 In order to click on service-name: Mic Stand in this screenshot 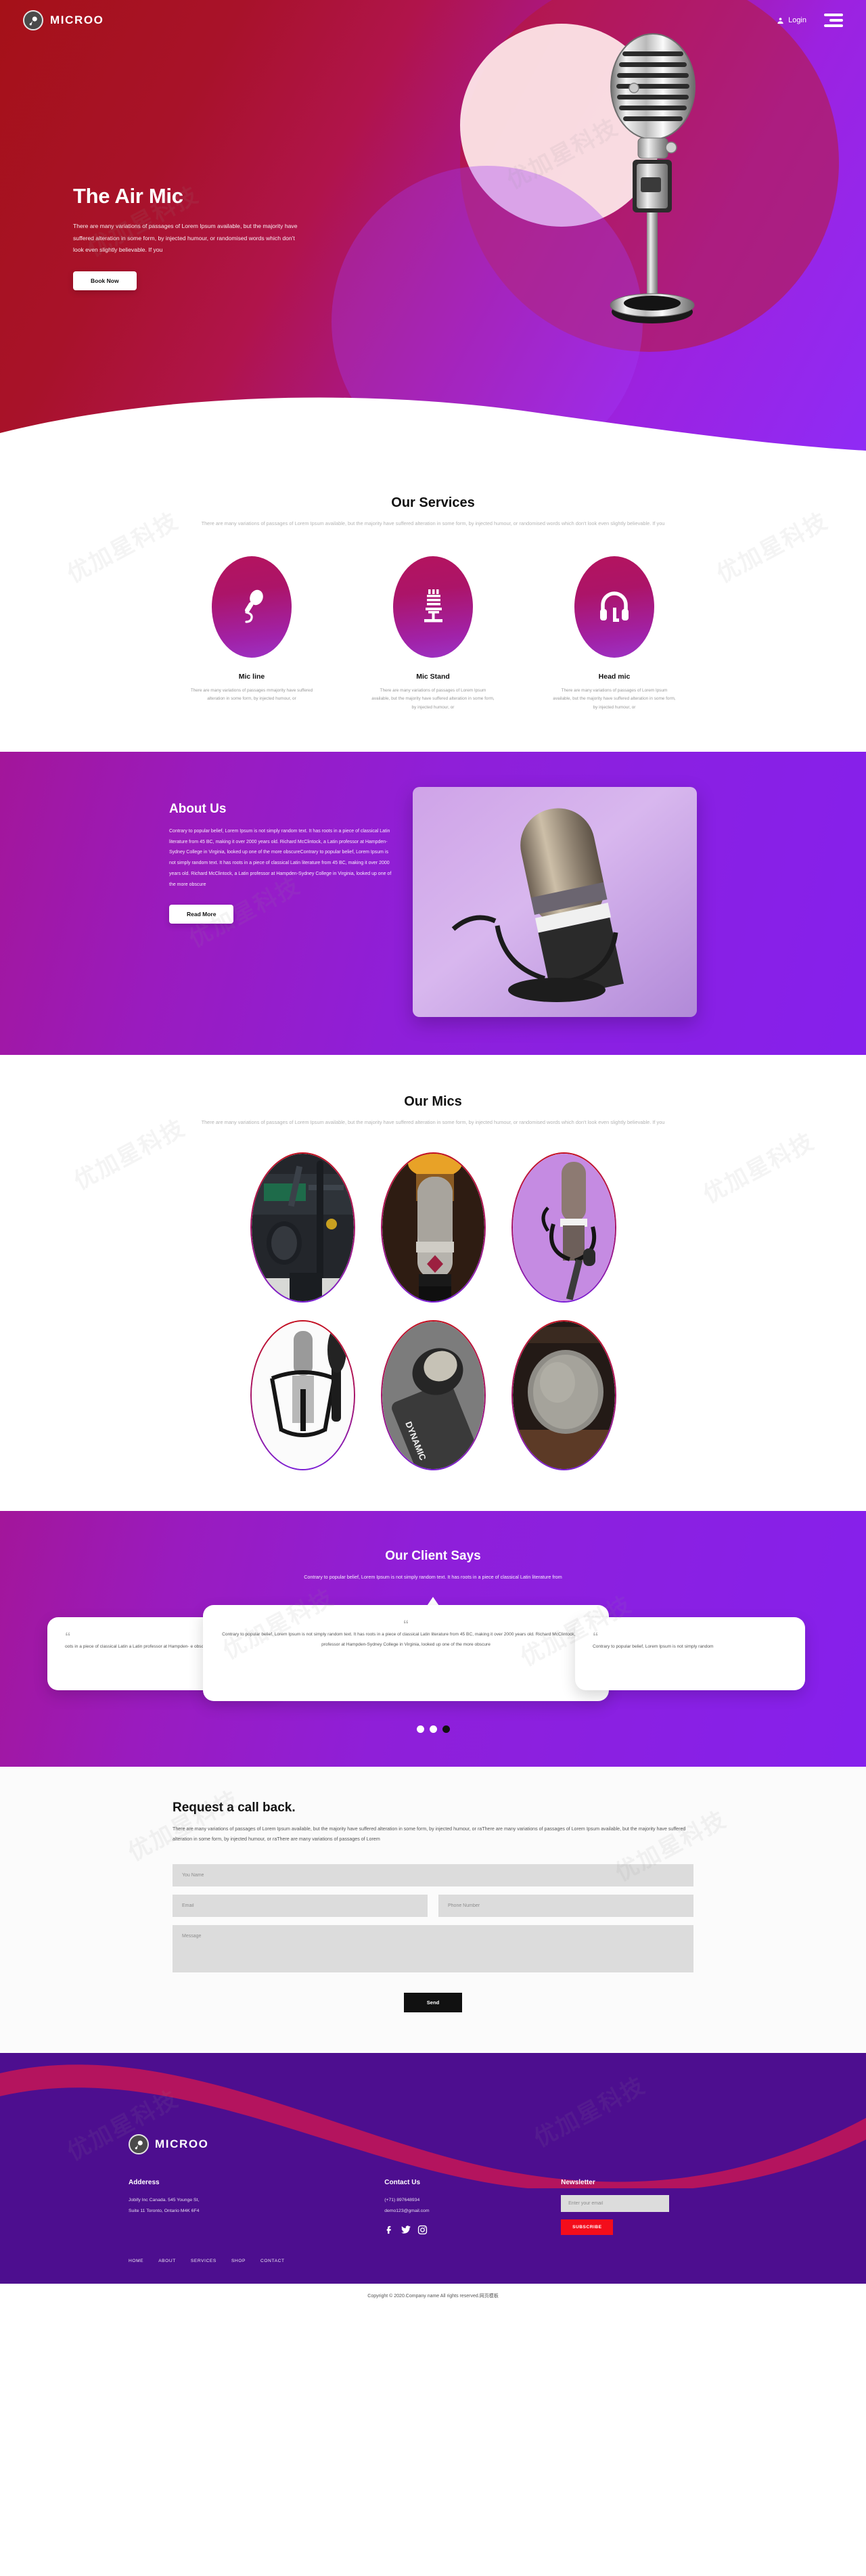, I will do `click(433, 676)`.